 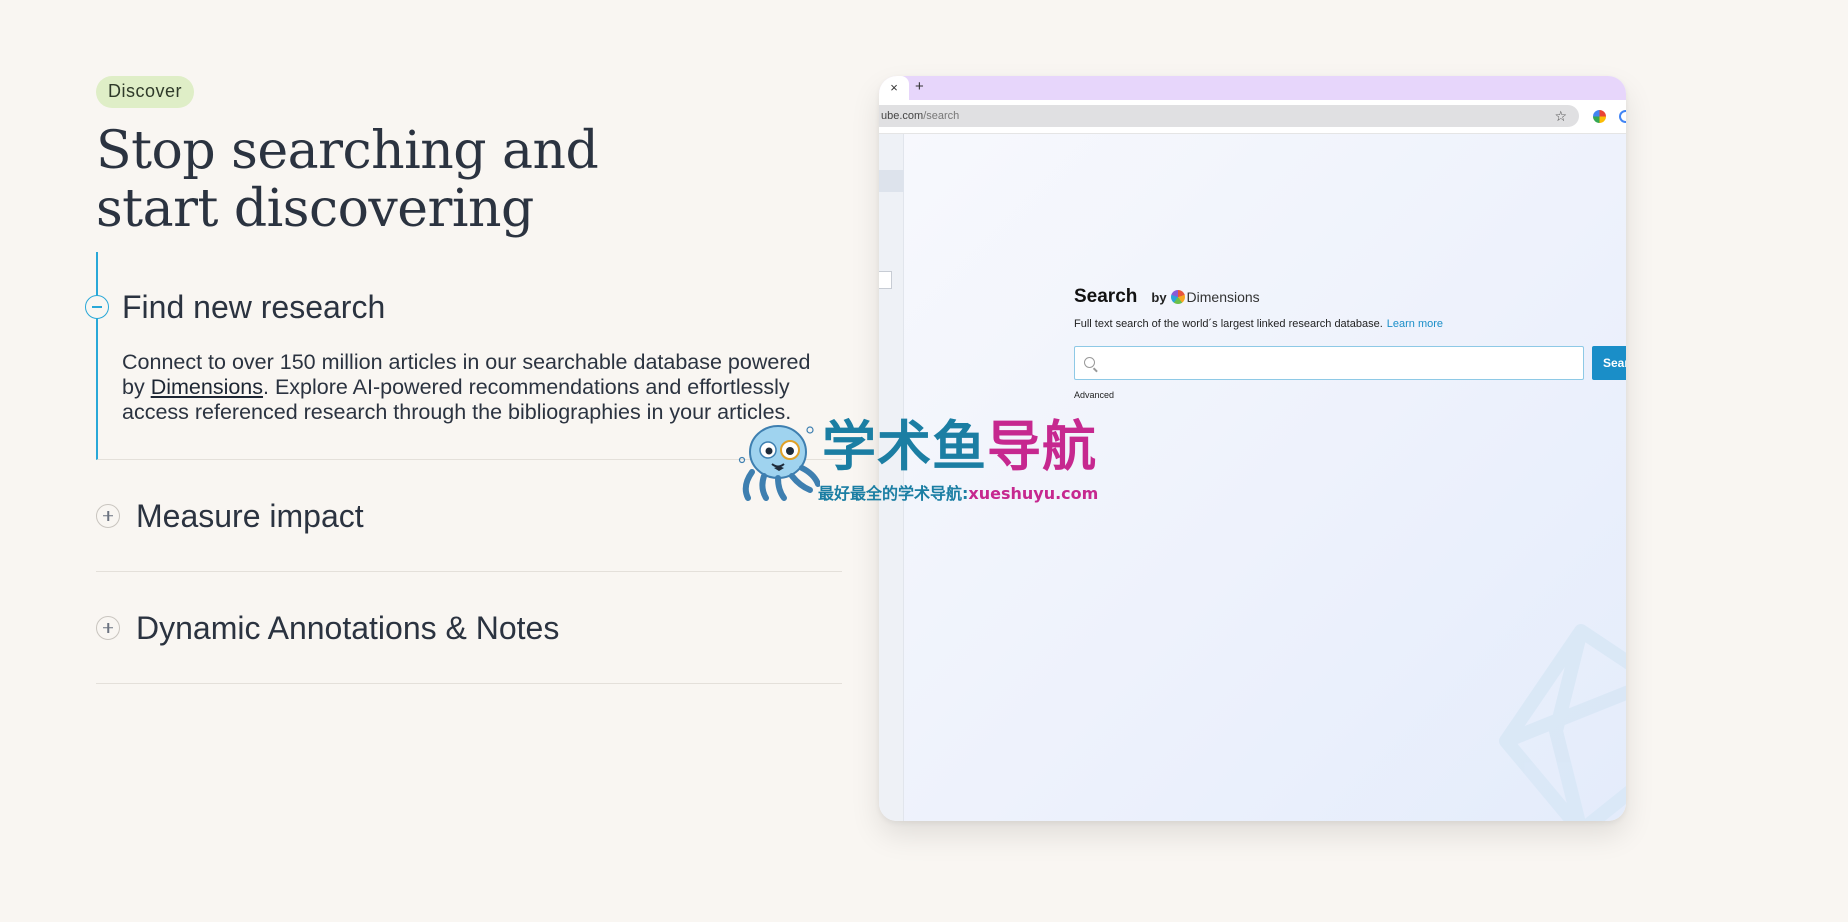 What do you see at coordinates (1415, 324) in the screenshot?
I see `learn-more-link: Learn more` at bounding box center [1415, 324].